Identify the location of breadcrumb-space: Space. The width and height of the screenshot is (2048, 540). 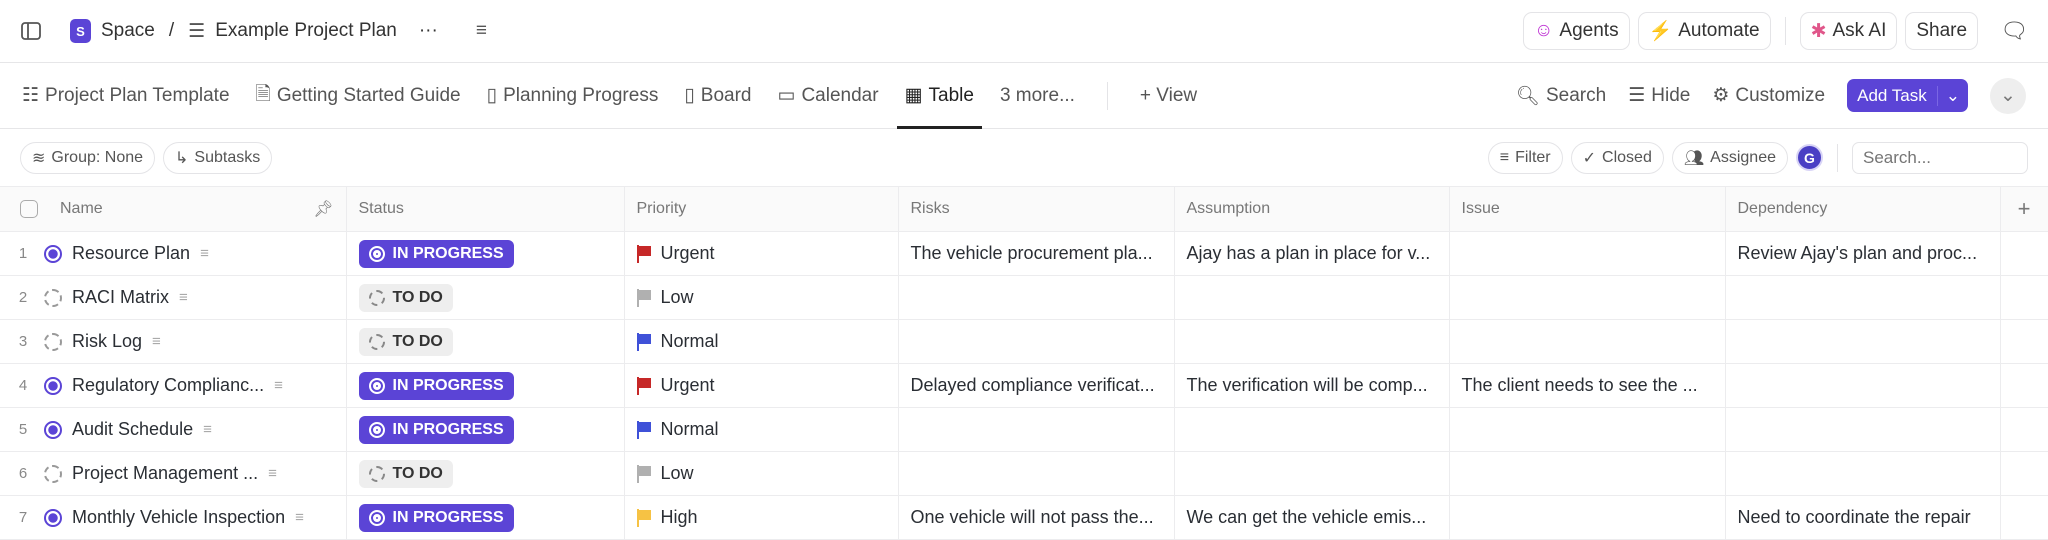
(128, 31).